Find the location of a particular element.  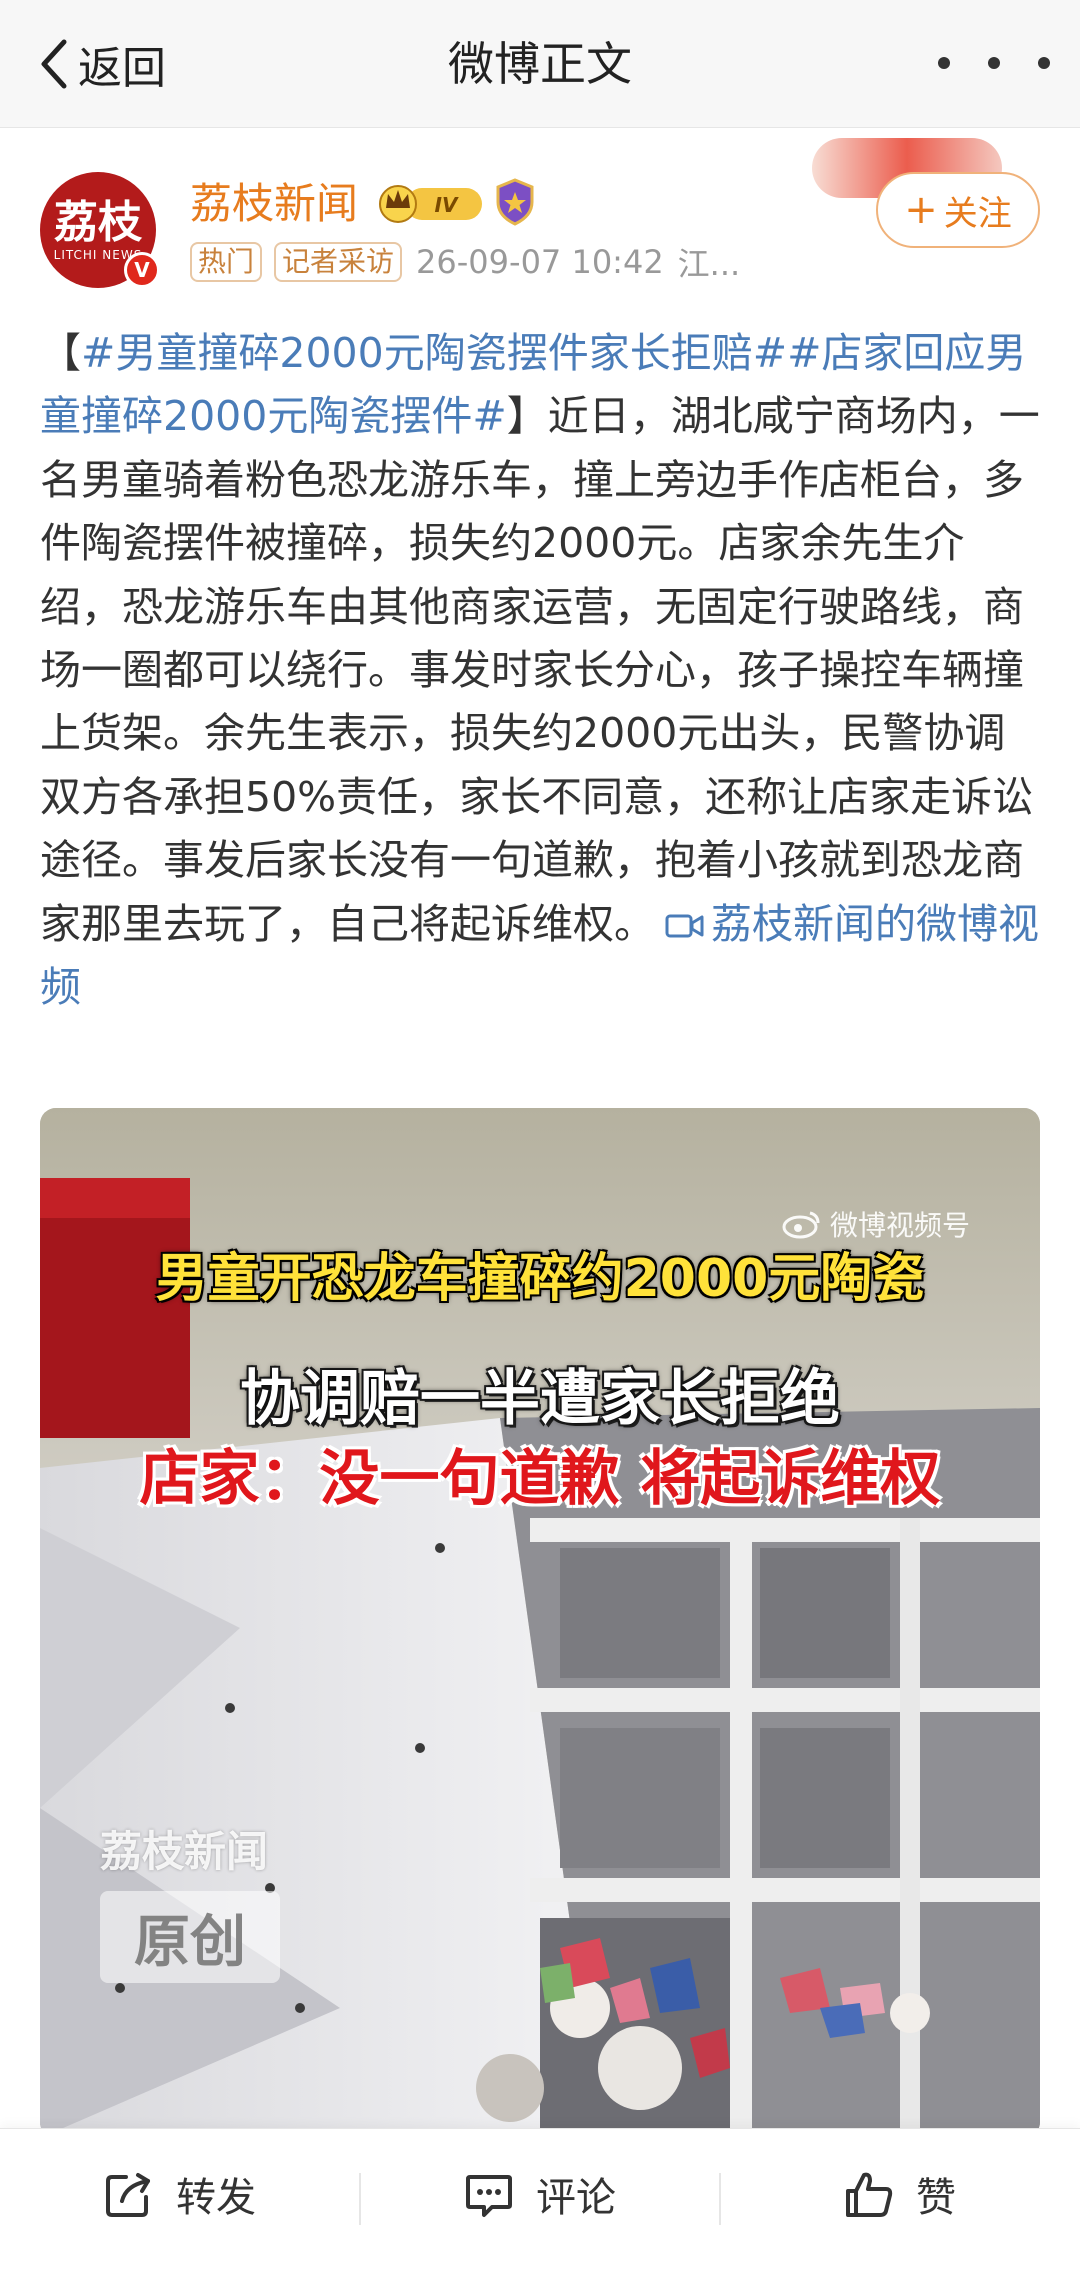

repost-button: 转发 is located at coordinates (180, 2194).